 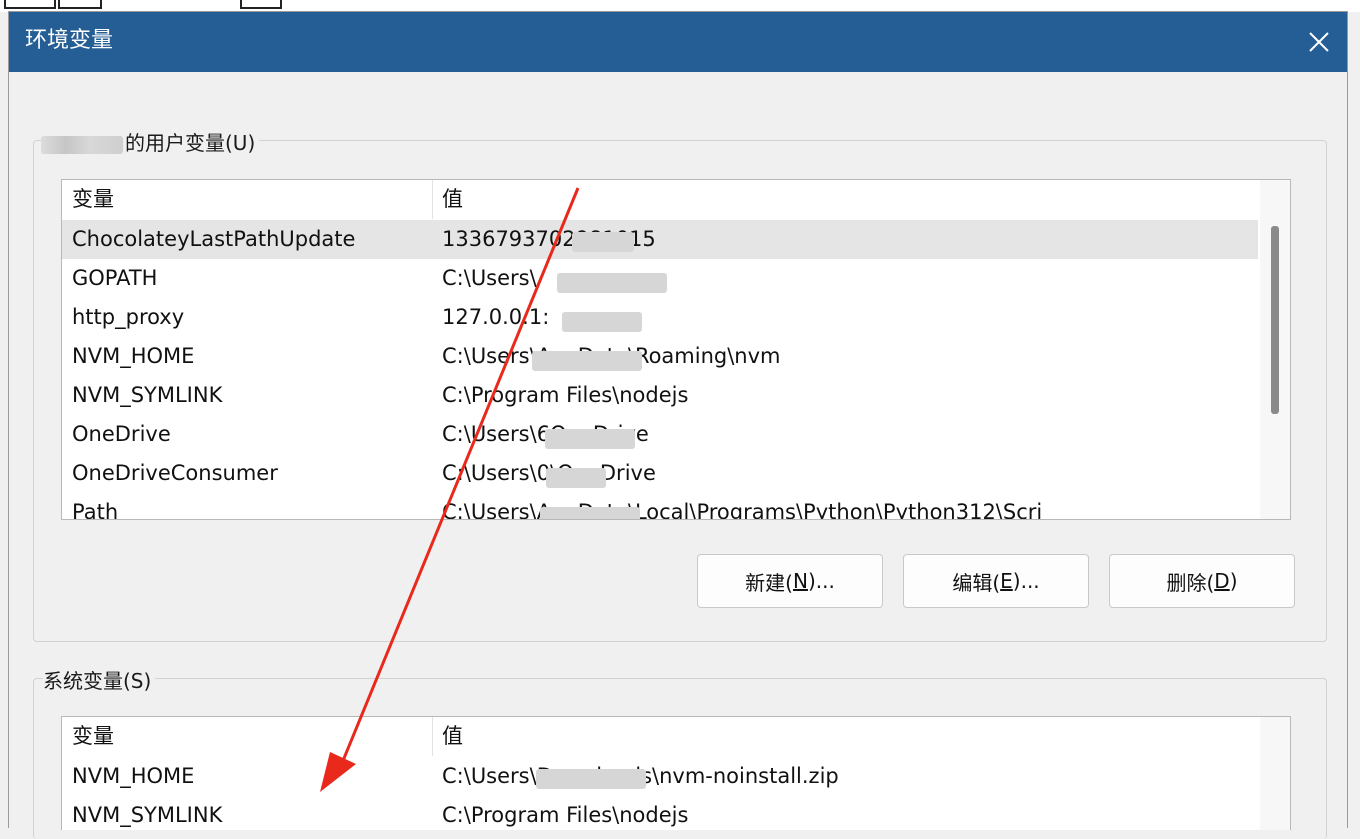 What do you see at coordinates (660, 356) in the screenshot?
I see `table-row: NVM_HOME C:\Users\AppData\Roaming\nvm` at bounding box center [660, 356].